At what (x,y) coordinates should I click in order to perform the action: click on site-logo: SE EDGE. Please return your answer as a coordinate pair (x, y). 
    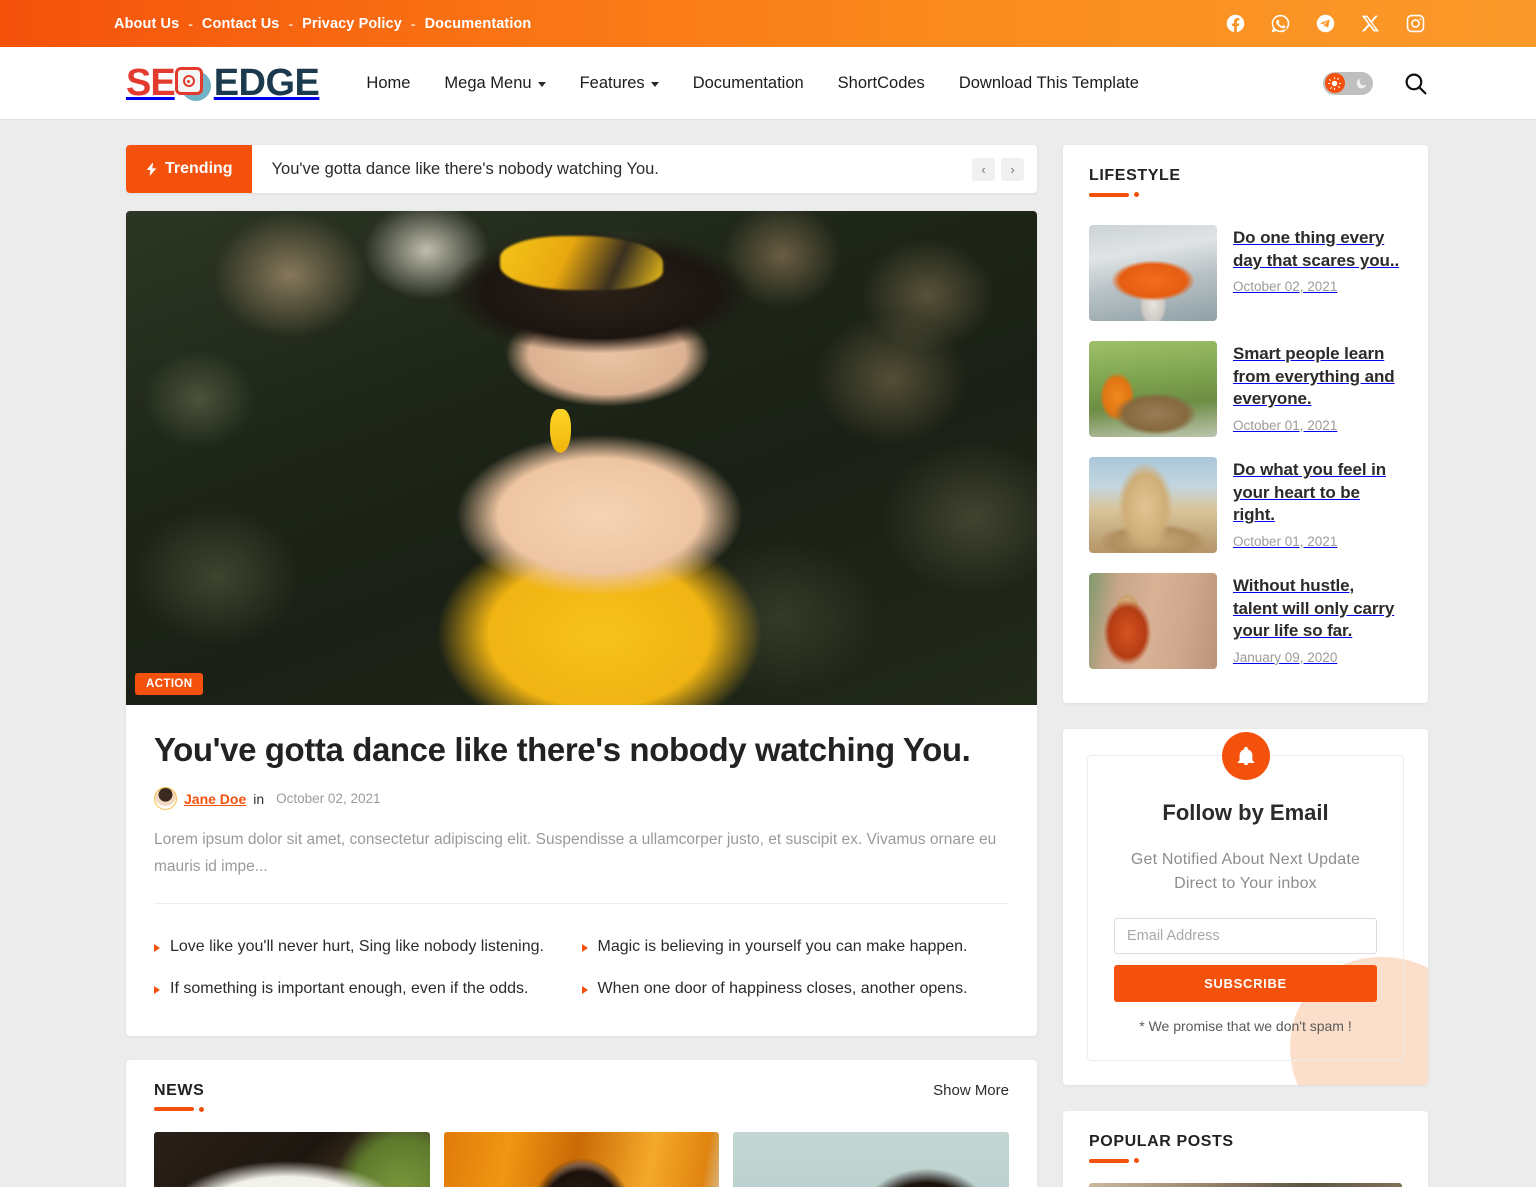
    Looking at the image, I should click on (223, 83).